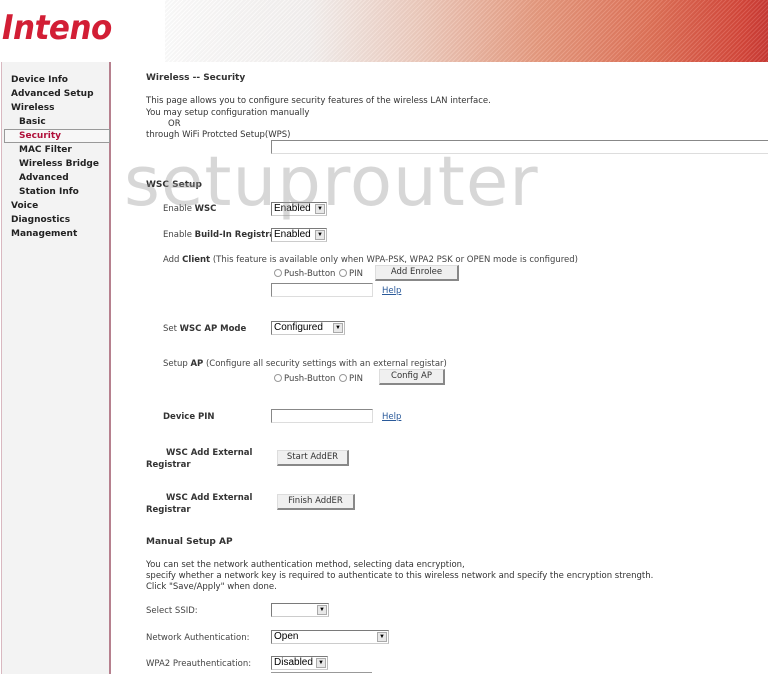  What do you see at coordinates (56, 178) in the screenshot?
I see `sidebar-item-advanced: Advanced` at bounding box center [56, 178].